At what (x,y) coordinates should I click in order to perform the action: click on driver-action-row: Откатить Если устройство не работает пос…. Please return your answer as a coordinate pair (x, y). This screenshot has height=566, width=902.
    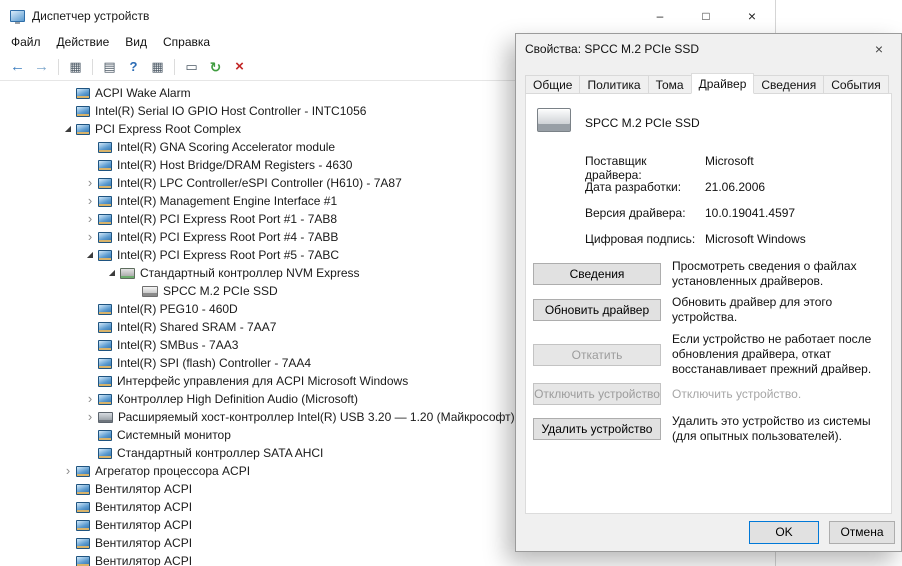
    Looking at the image, I should click on (708, 354).